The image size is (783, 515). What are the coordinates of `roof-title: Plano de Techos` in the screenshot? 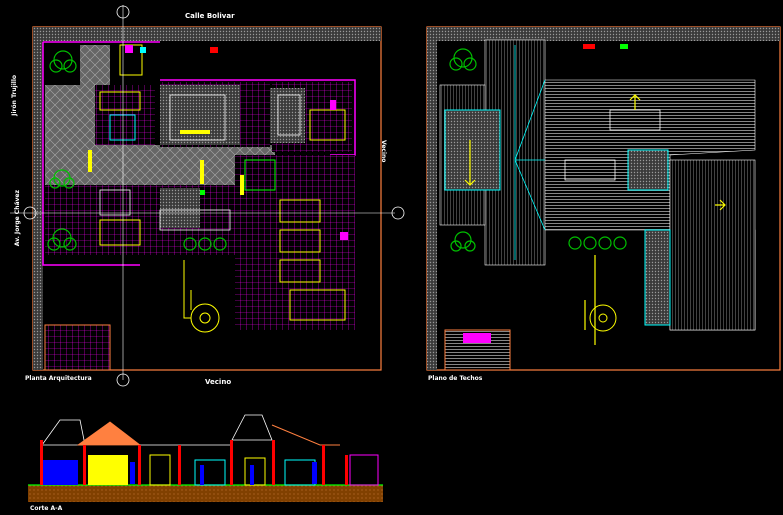 It's located at (455, 378).